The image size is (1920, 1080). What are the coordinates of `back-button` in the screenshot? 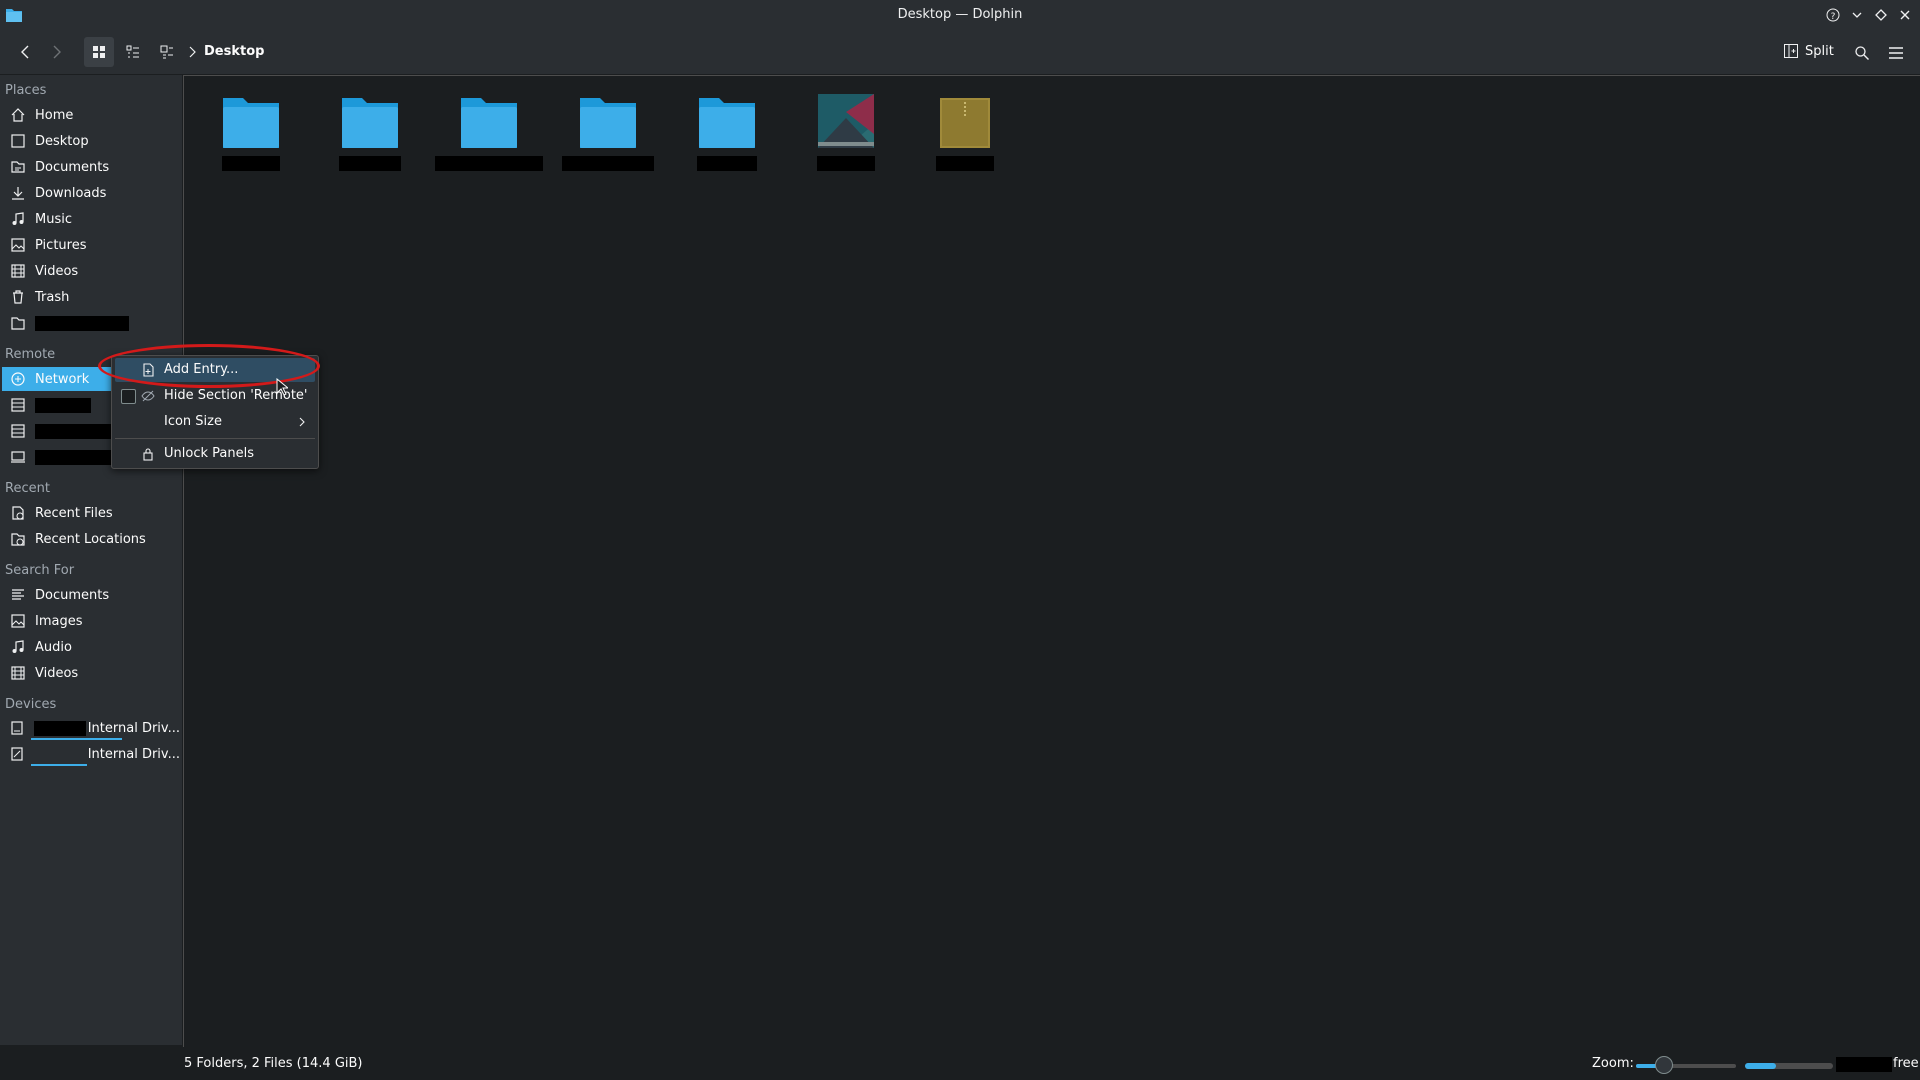 It's located at (25, 52).